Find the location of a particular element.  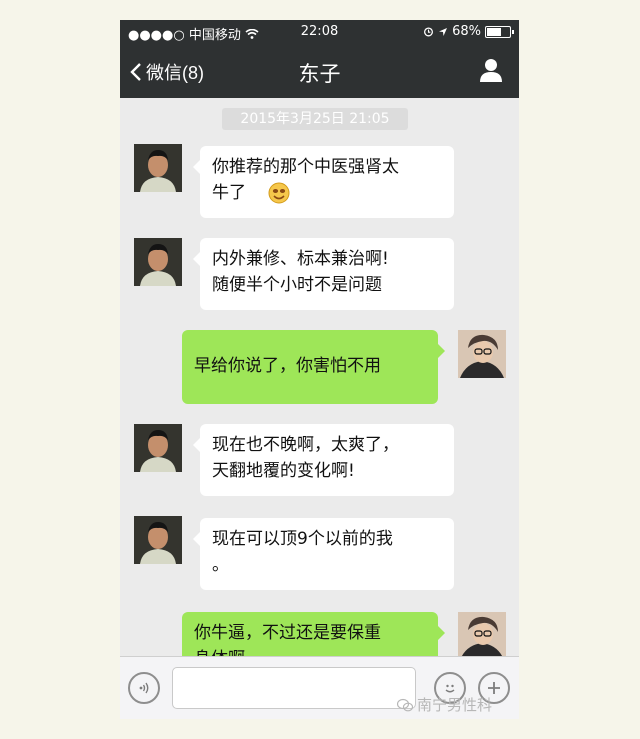

message-bubble: 内外兼修、标本兼治啊! 随便半个小时不是问题 is located at coordinates (323, 274).